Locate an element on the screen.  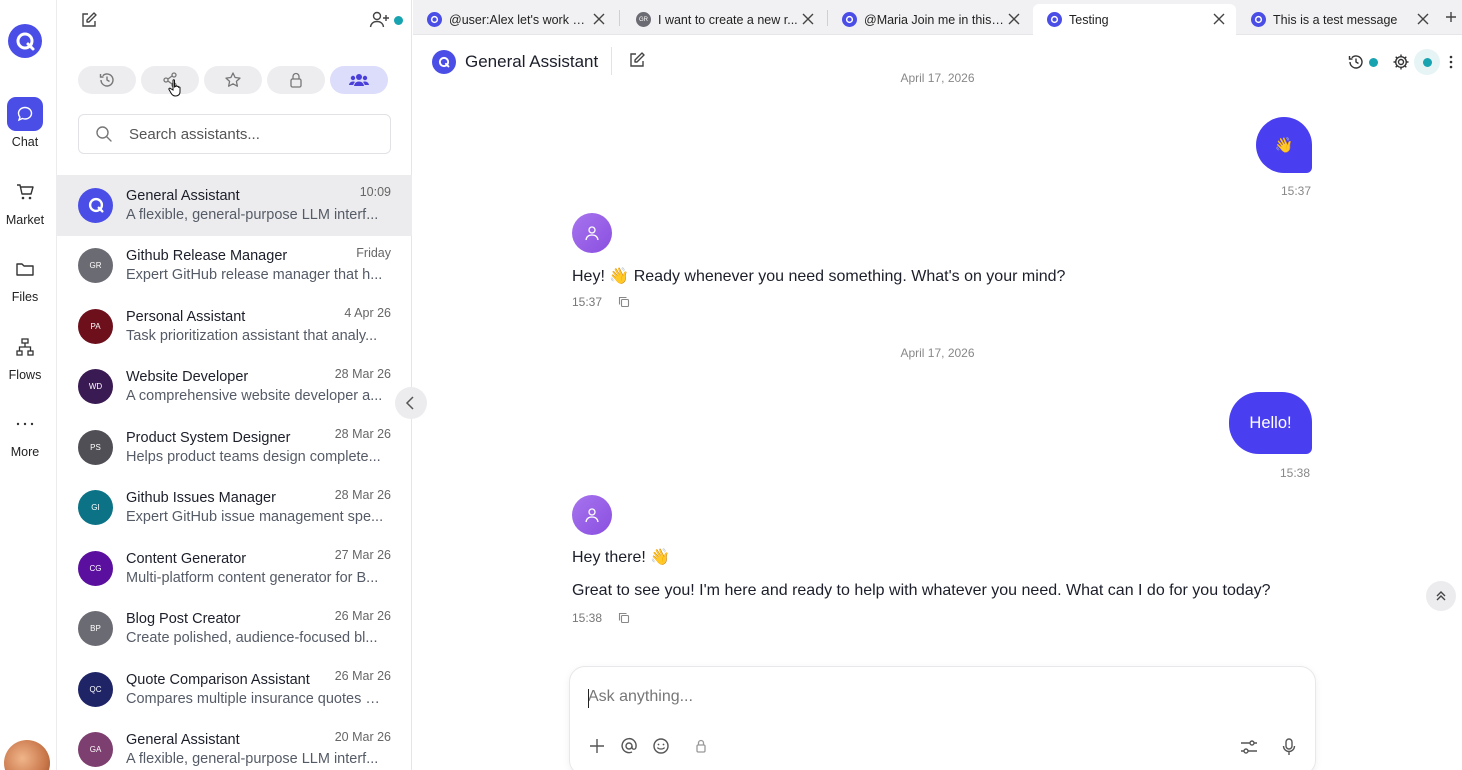
mention-icon is located at coordinates (629, 746).